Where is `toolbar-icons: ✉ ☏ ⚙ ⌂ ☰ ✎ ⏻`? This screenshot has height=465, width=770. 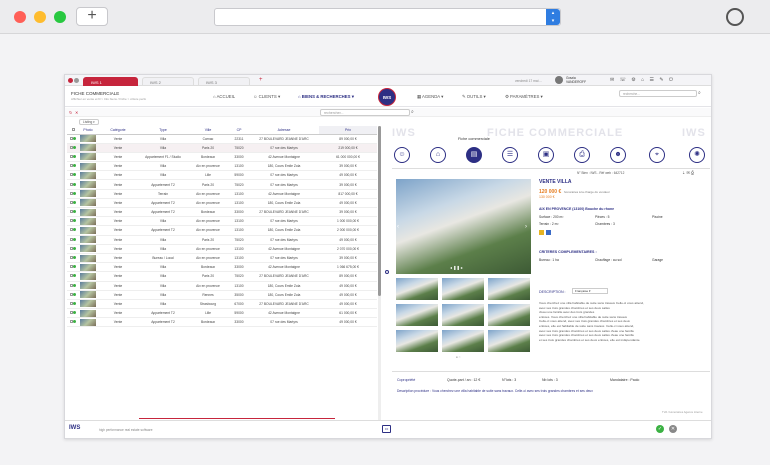
toolbar-icons: ✉ ☏ ⚙ ⌂ ☰ ✎ ⏻ is located at coordinates (642, 80).